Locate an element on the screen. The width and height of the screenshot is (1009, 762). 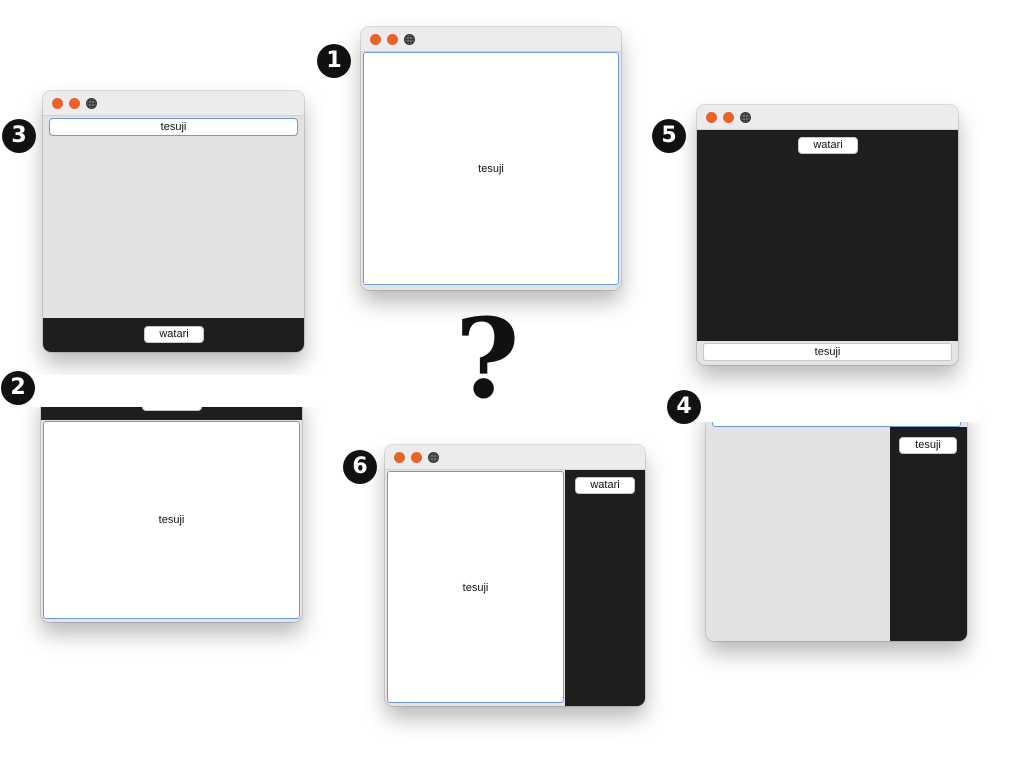
badge-2: 2 is located at coordinates (18, 388).